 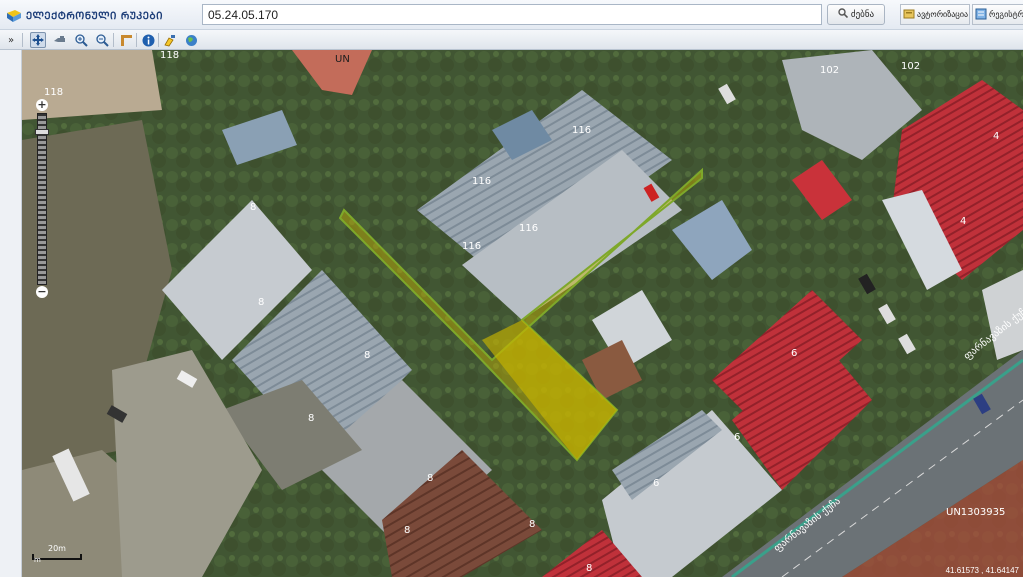 What do you see at coordinates (42, 132) in the screenshot?
I see `zoom-thumb` at bounding box center [42, 132].